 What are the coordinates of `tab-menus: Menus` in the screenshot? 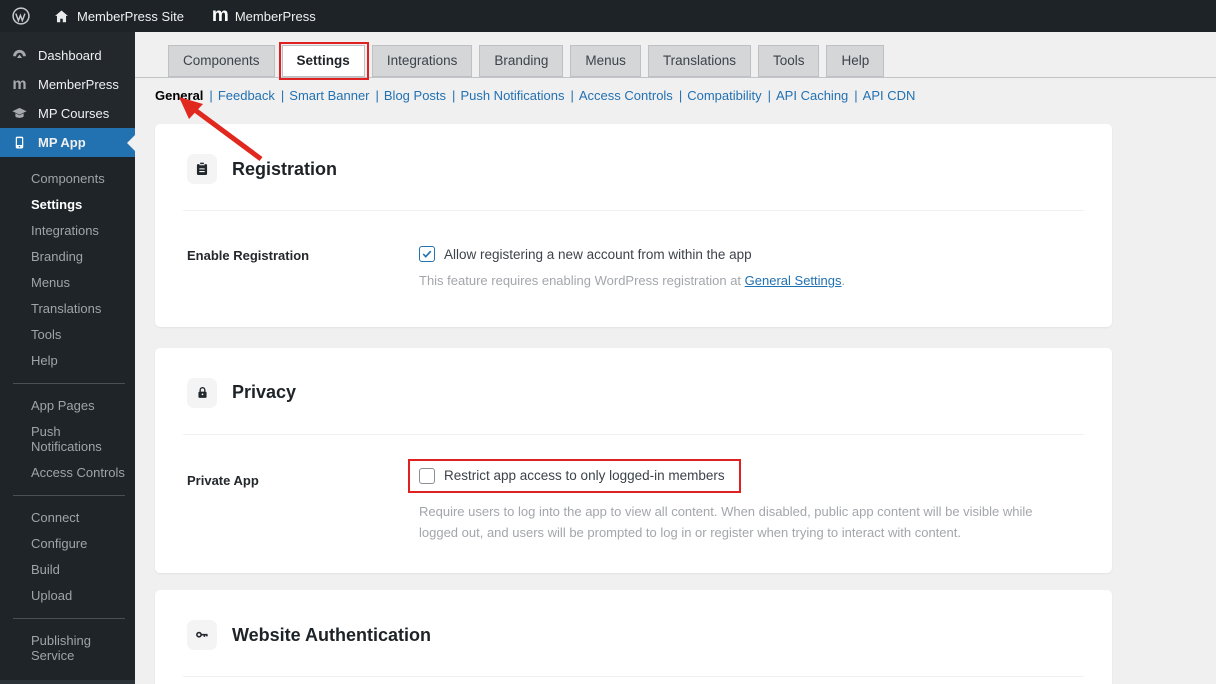 It's located at (605, 61).